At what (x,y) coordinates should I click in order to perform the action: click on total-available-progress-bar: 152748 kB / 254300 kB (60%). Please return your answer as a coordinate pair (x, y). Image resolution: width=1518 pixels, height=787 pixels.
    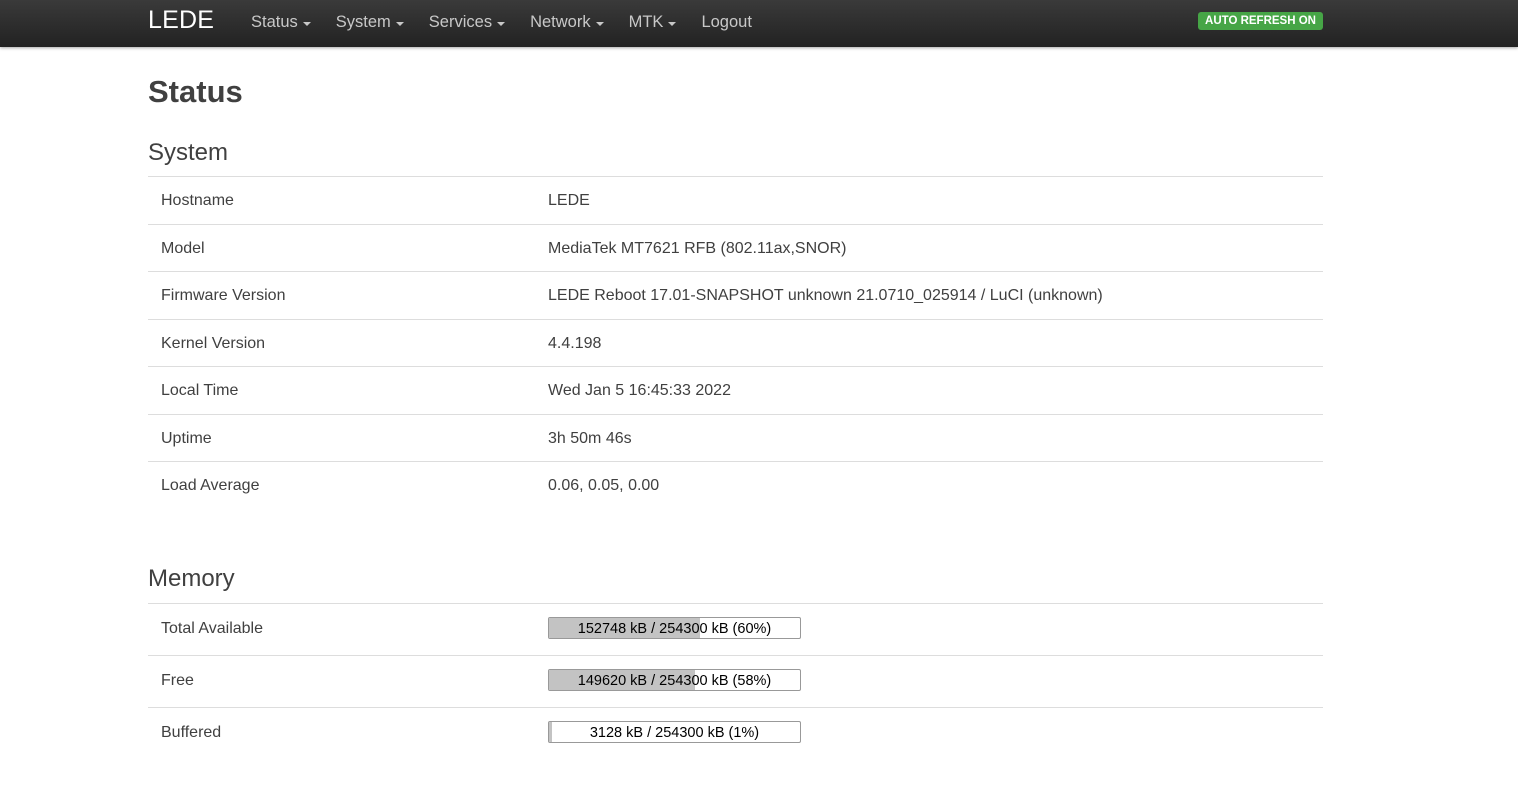
    Looking at the image, I should click on (674, 628).